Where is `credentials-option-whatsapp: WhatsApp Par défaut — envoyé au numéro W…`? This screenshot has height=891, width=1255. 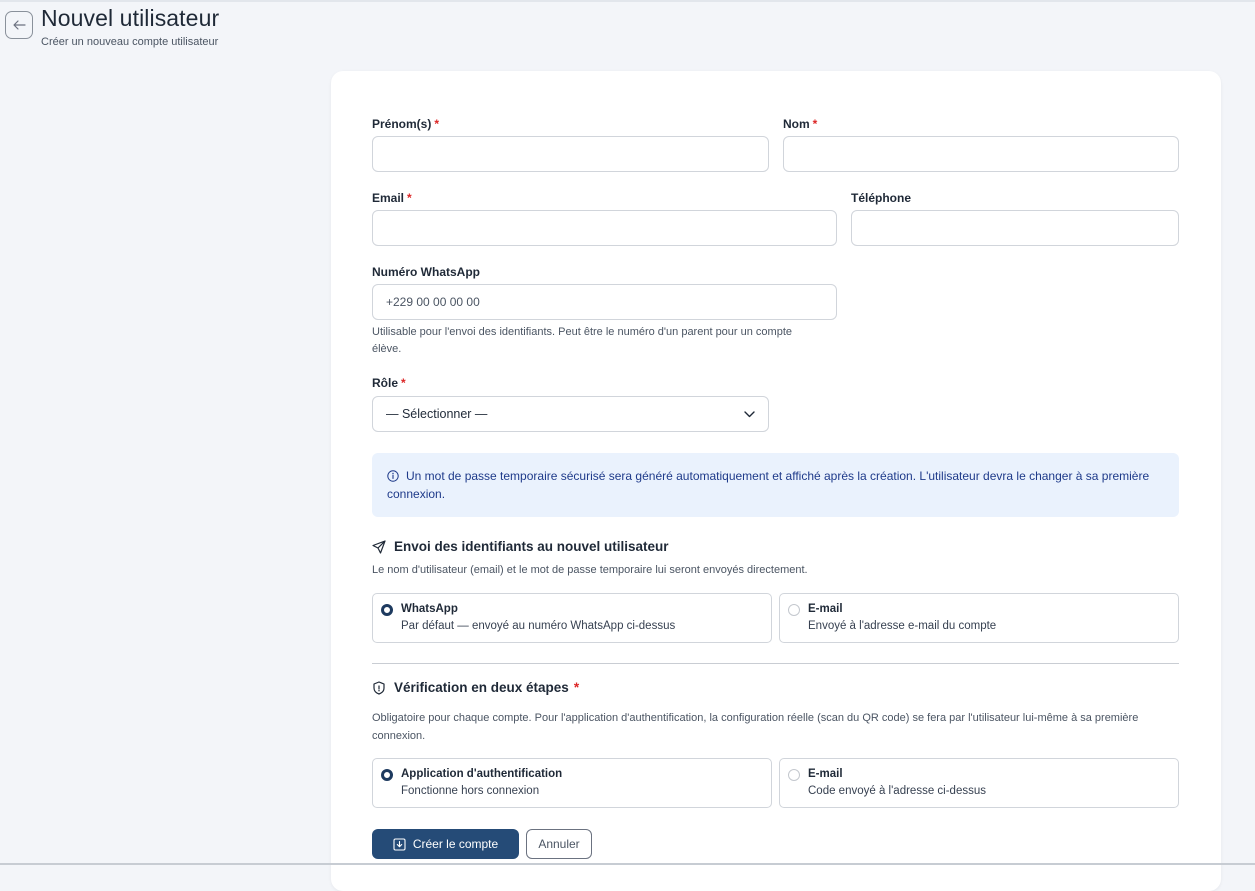
credentials-option-whatsapp: WhatsApp Par défaut — envoyé au numéro W… is located at coordinates (572, 618).